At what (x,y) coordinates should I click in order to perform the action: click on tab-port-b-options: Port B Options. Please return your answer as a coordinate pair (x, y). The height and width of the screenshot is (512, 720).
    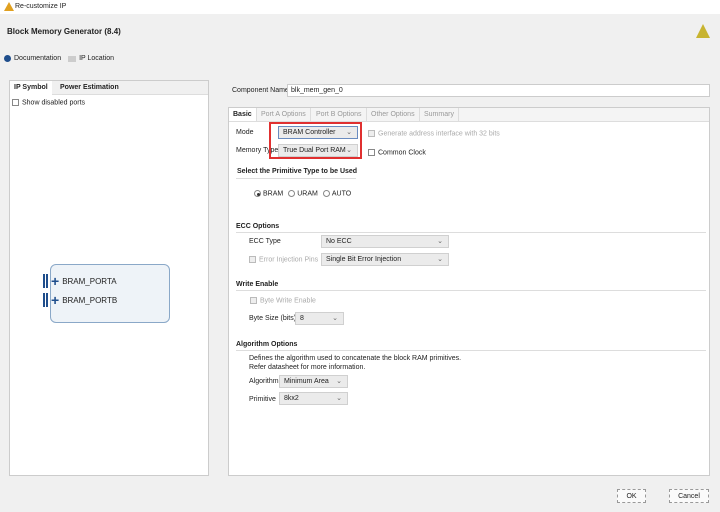
    Looking at the image, I should click on (339, 114).